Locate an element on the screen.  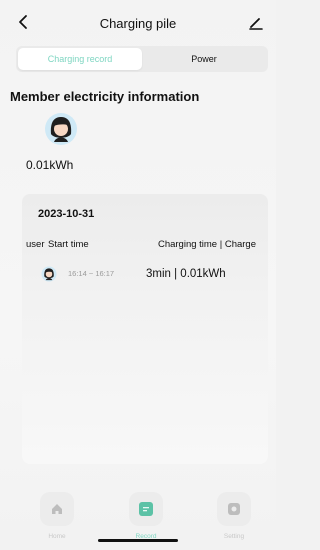
record-date: 2023-10-31 is located at coordinates (66, 214).